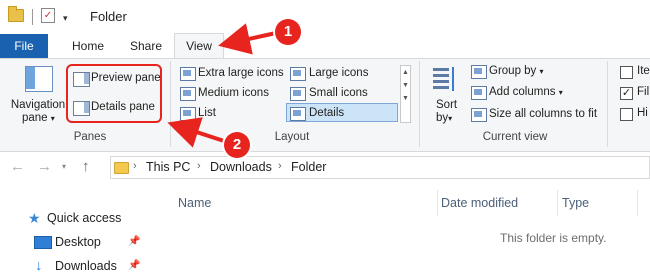  What do you see at coordinates (237, 145) in the screenshot?
I see `annotation-badge-2: 2` at bounding box center [237, 145].